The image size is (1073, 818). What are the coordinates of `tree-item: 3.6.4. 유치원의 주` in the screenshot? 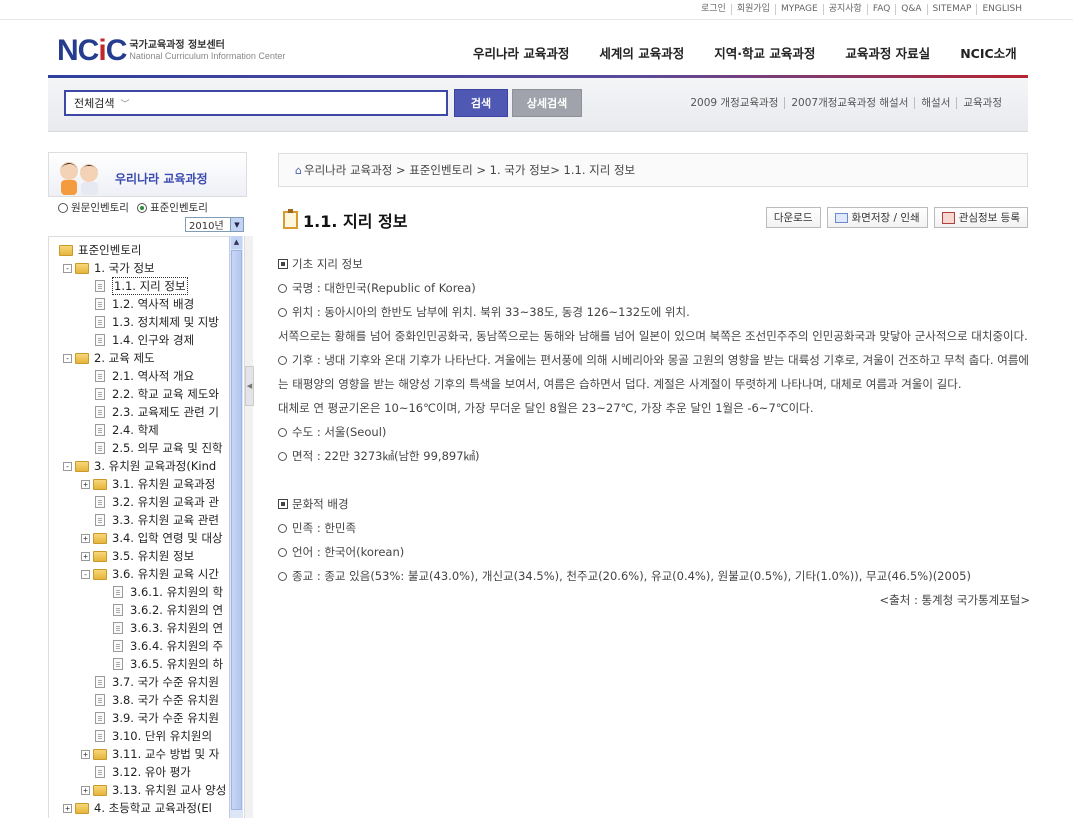 It's located at (168, 646).